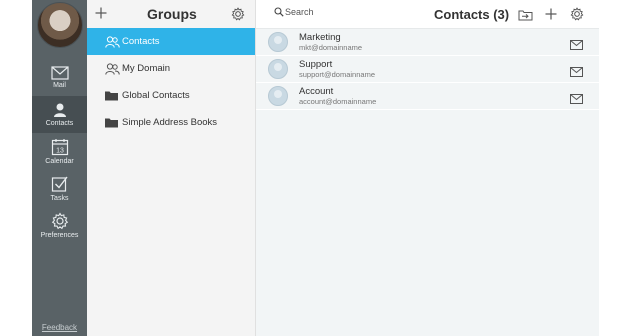 The image size is (631, 336). What do you see at coordinates (338, 101) in the screenshot?
I see `contact-email: account@domainname` at bounding box center [338, 101].